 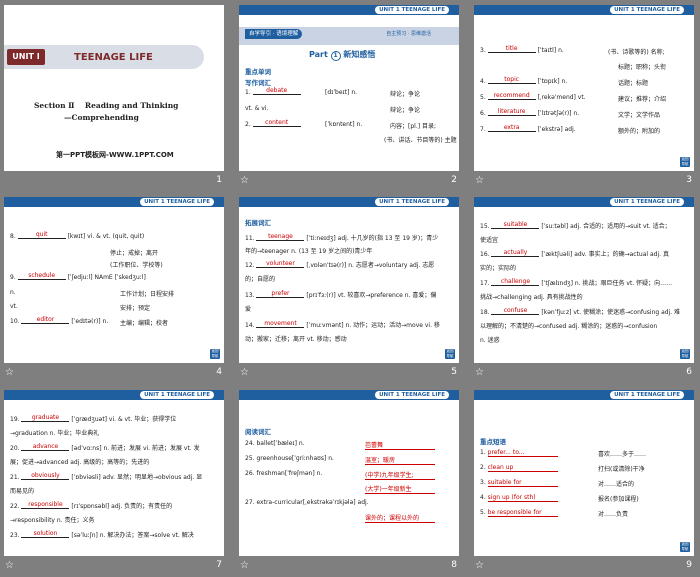 I want to click on heading-key-phrases: 重点短语, so click(x=493, y=442).